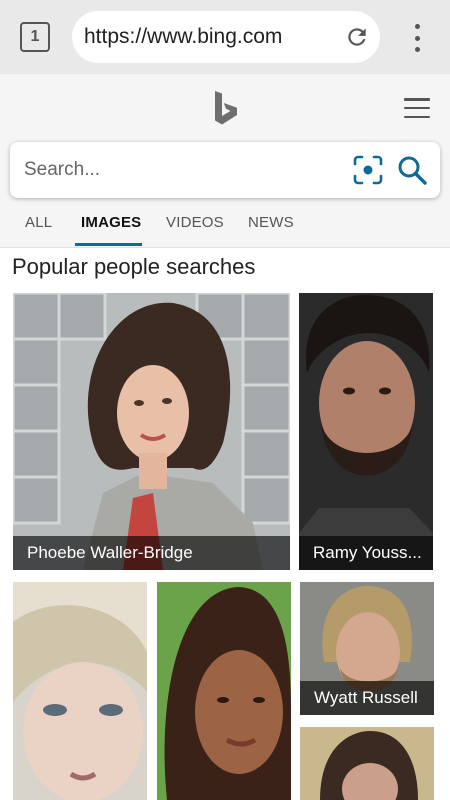 This screenshot has width=450, height=800. Describe the element at coordinates (151, 553) in the screenshot. I see `person-name: Phoebe Waller-Bridge` at that location.